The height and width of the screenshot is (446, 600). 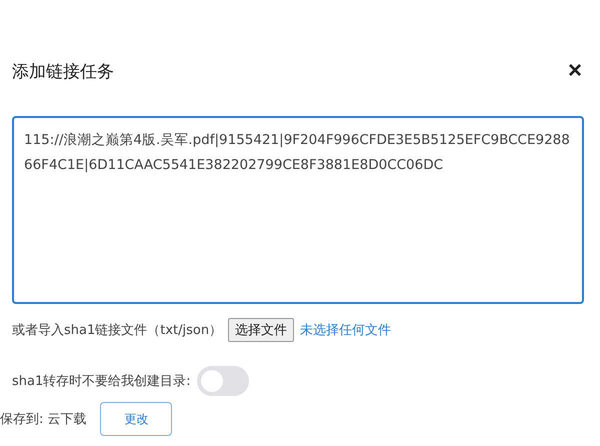 What do you see at coordinates (346, 330) in the screenshot?
I see `file-status: 未选择任何文件` at bounding box center [346, 330].